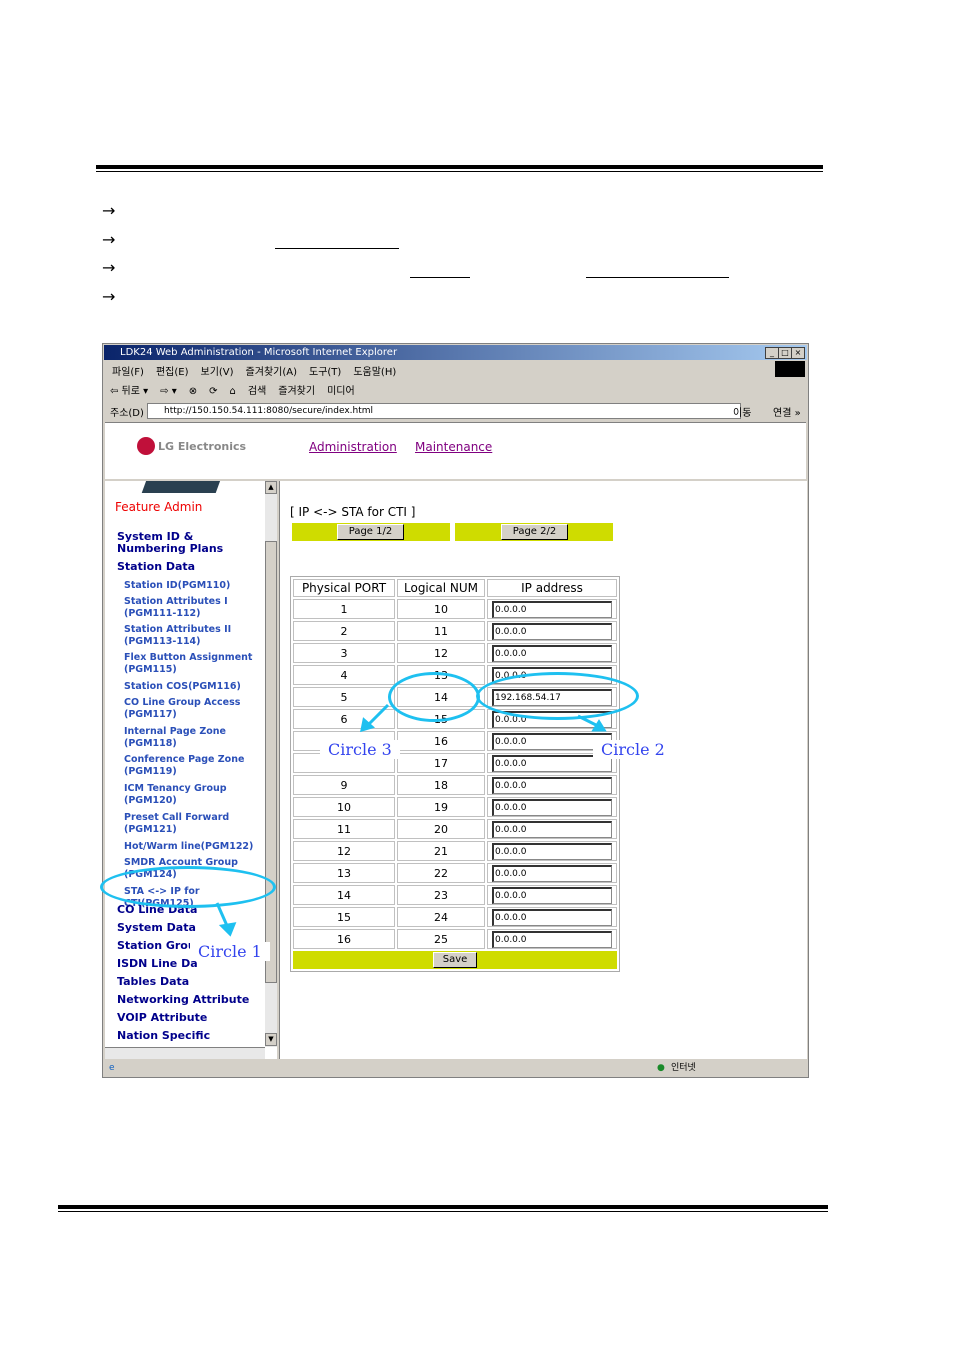 The width and height of the screenshot is (954, 1351). What do you see at coordinates (443, 1207) in the screenshot?
I see `bottom-rule` at bounding box center [443, 1207].